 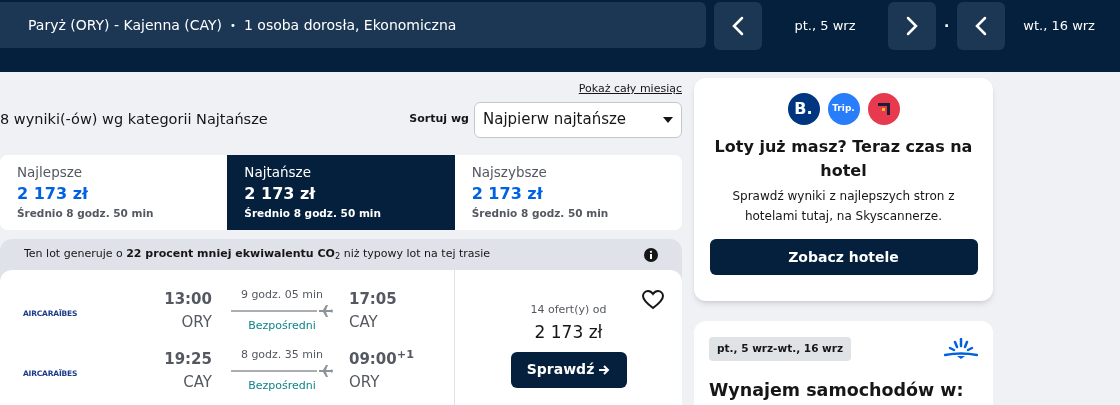 What do you see at coordinates (568, 332) in the screenshot?
I see `price: 2 173 zł` at bounding box center [568, 332].